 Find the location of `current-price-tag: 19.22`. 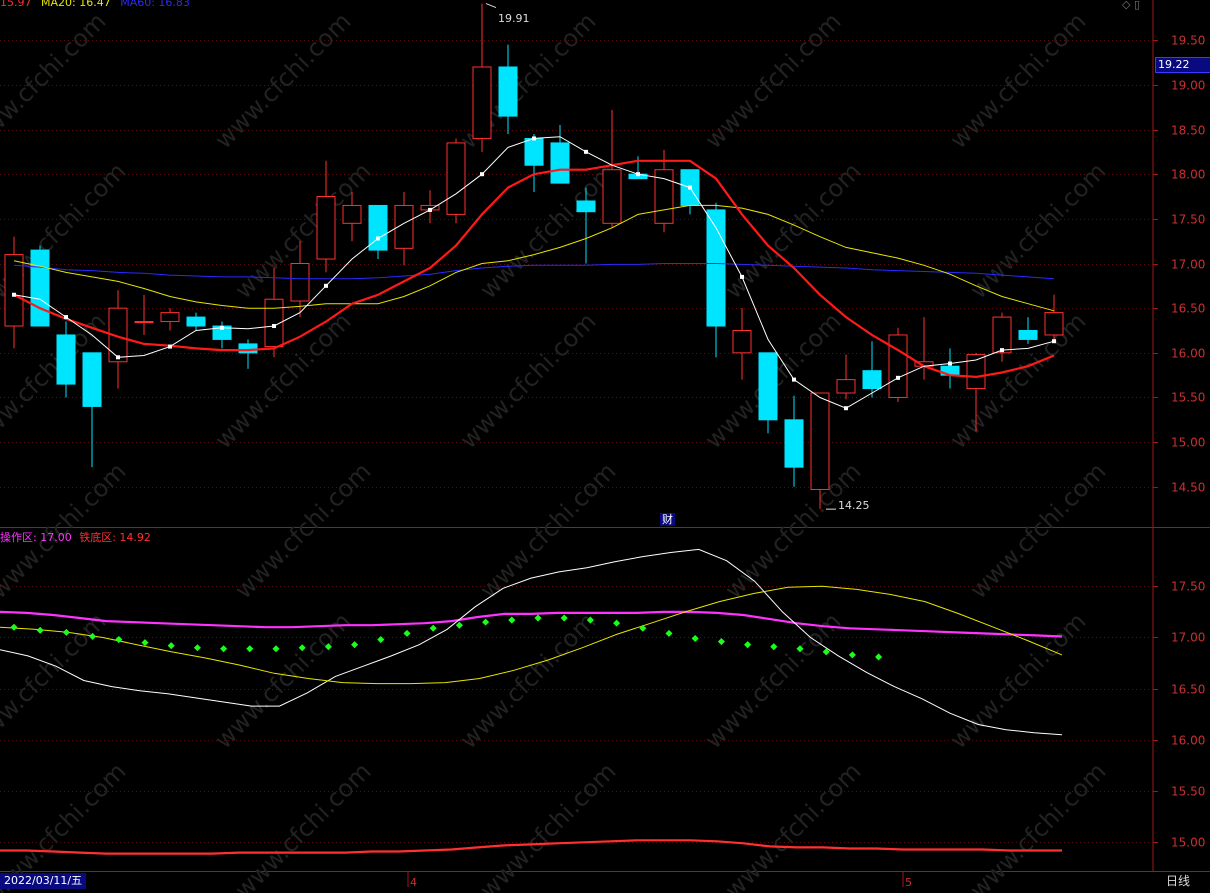

current-price-tag: 19.22 is located at coordinates (1182, 65).